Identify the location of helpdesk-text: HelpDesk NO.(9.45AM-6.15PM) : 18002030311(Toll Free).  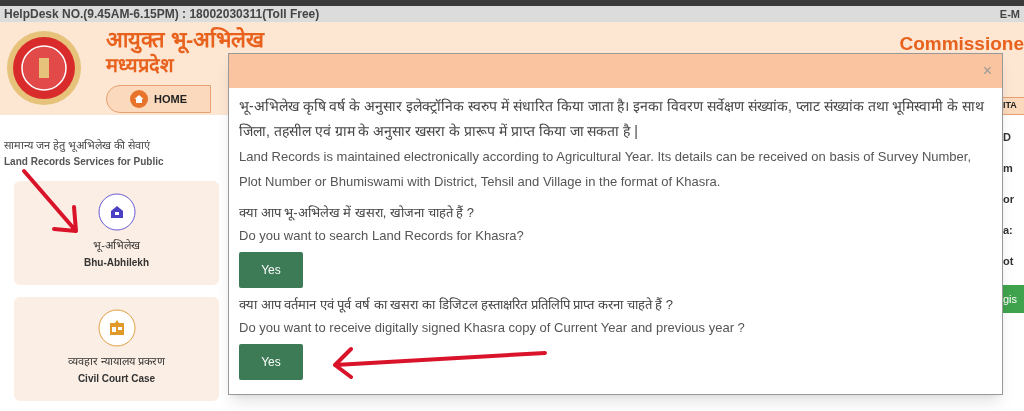
(162, 14).